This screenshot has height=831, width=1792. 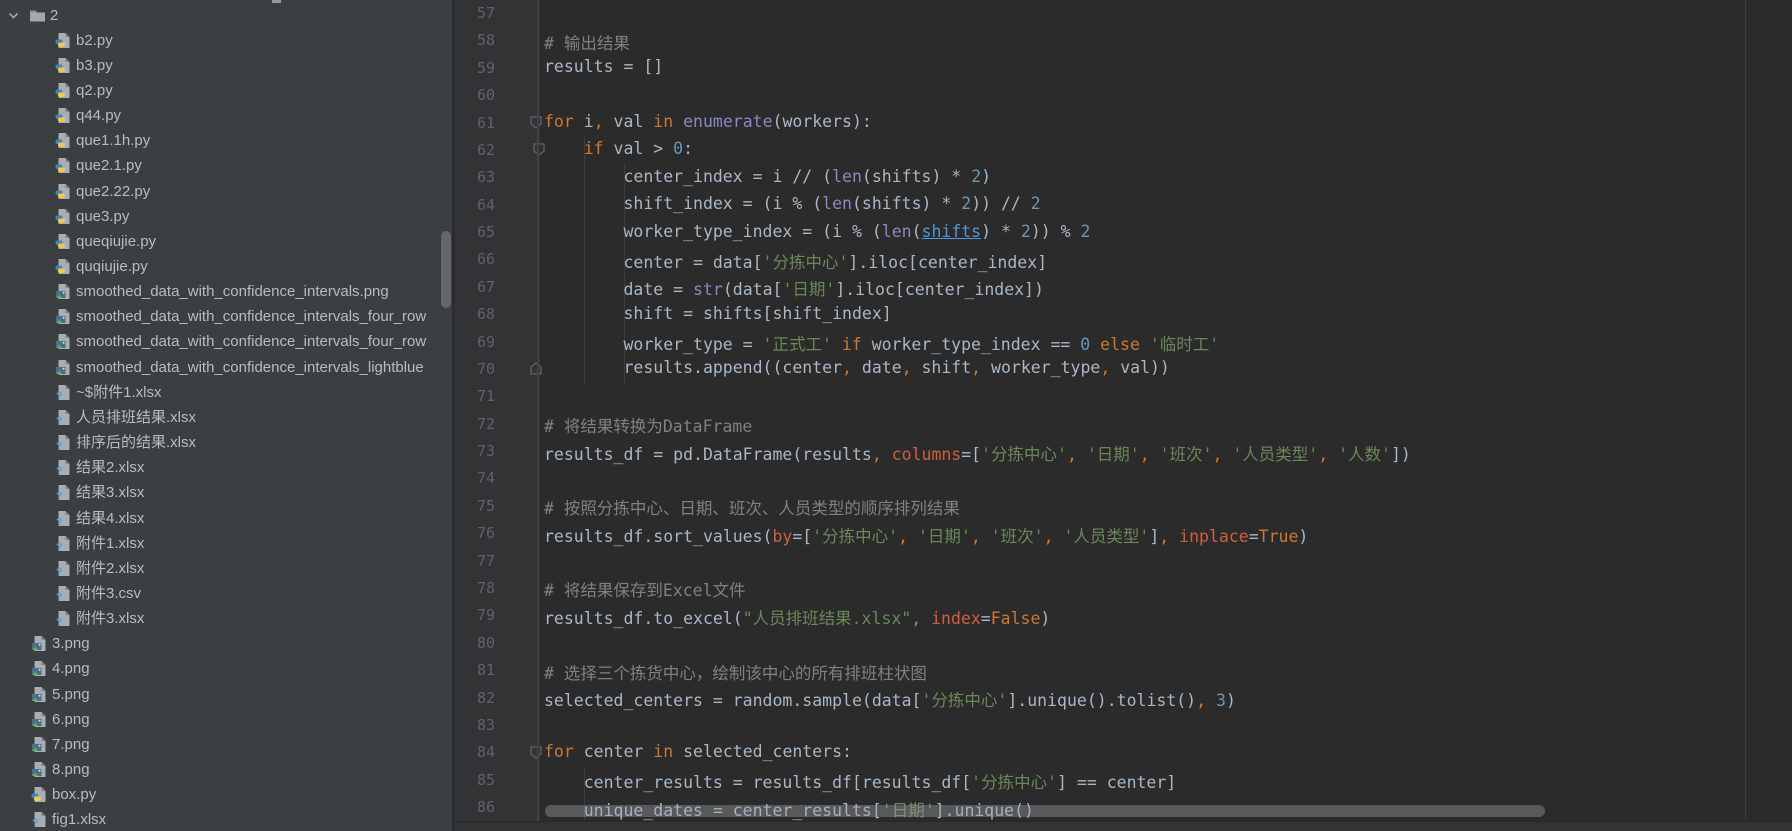 What do you see at coordinates (226, 467) in the screenshot?
I see `tree-item-_2.xlsx: ? 结果2.xlsx` at bounding box center [226, 467].